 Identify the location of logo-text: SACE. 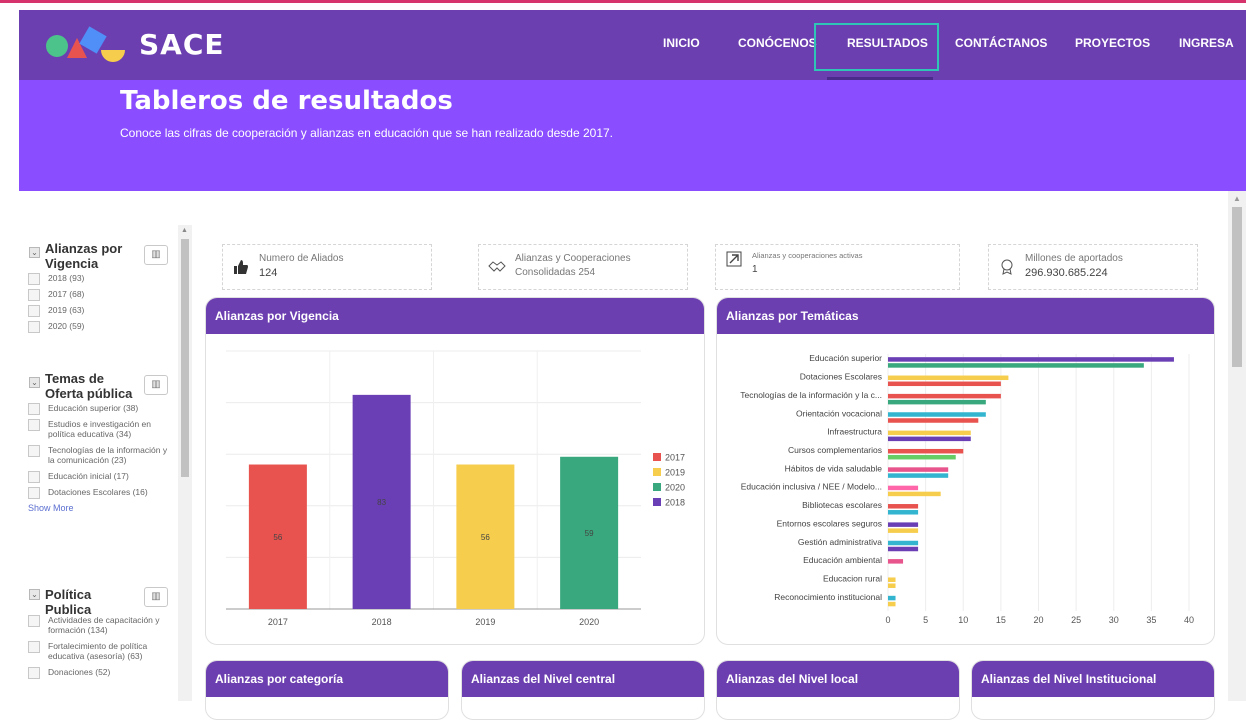
(182, 44).